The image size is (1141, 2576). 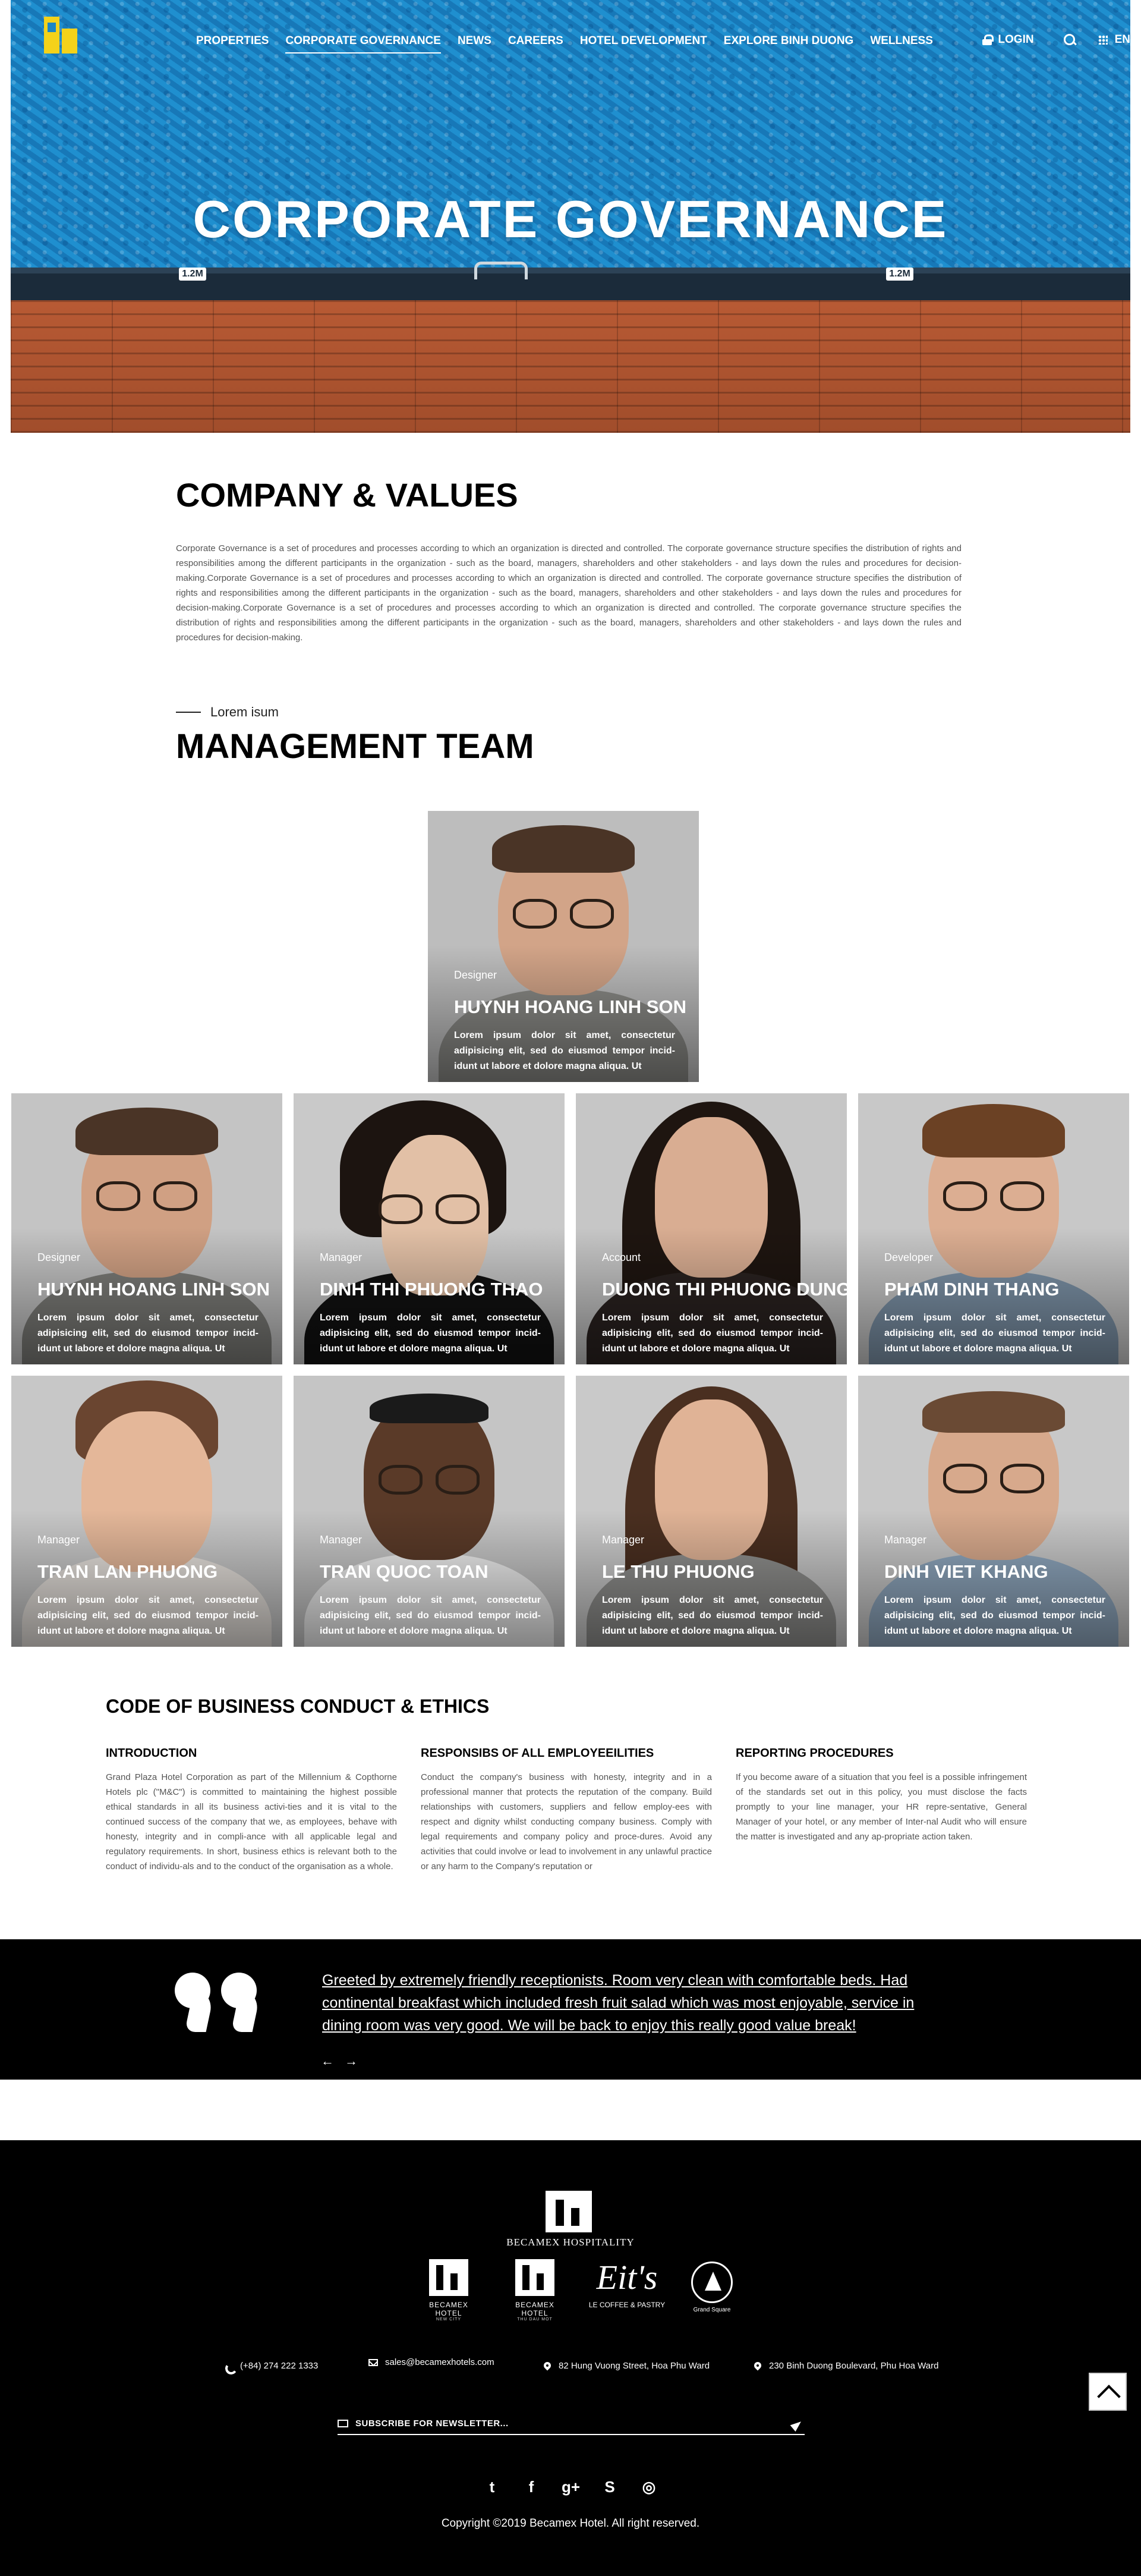 I want to click on phone-icon, so click(x=229, y=2366).